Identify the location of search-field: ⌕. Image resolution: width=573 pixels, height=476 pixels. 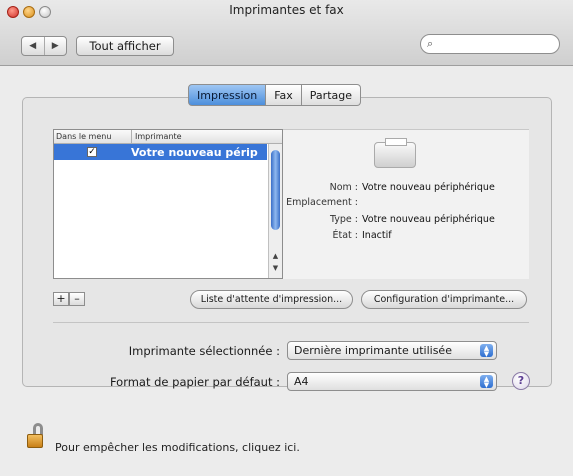
(490, 44).